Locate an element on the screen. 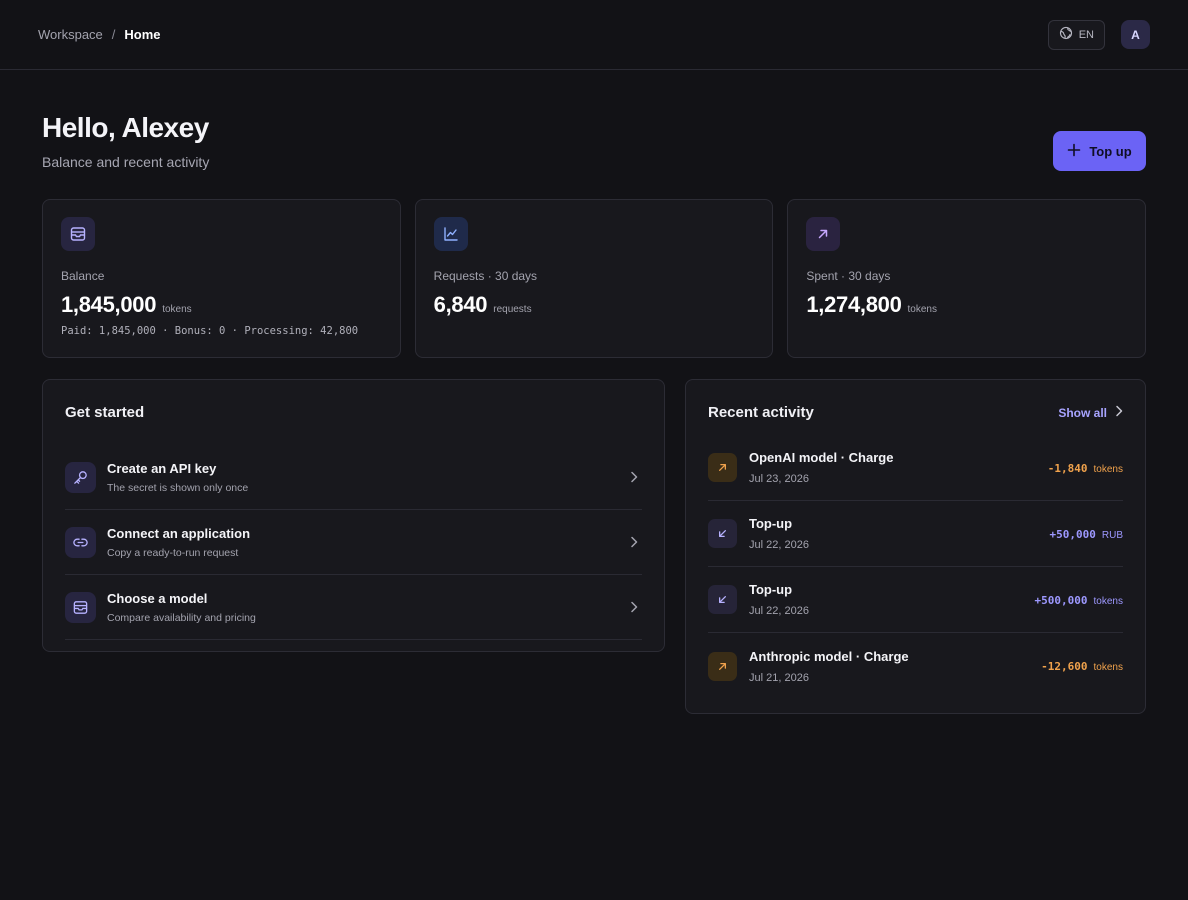 This screenshot has width=1188, height=900. stat-unit: requests is located at coordinates (512, 309).